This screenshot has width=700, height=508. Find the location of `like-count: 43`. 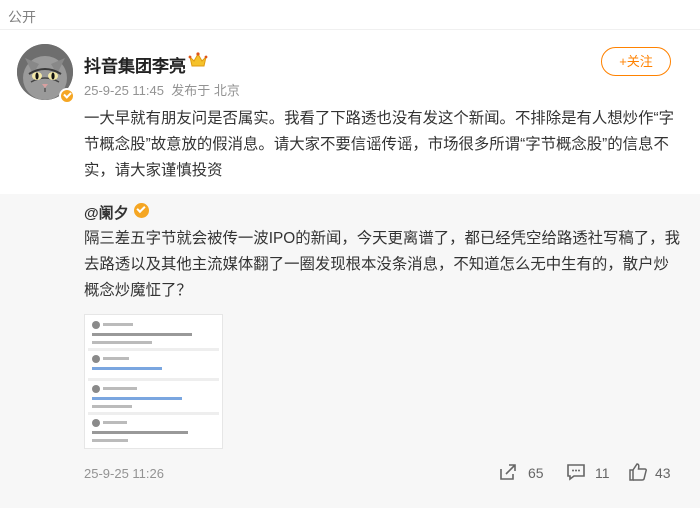

like-count: 43 is located at coordinates (663, 473).